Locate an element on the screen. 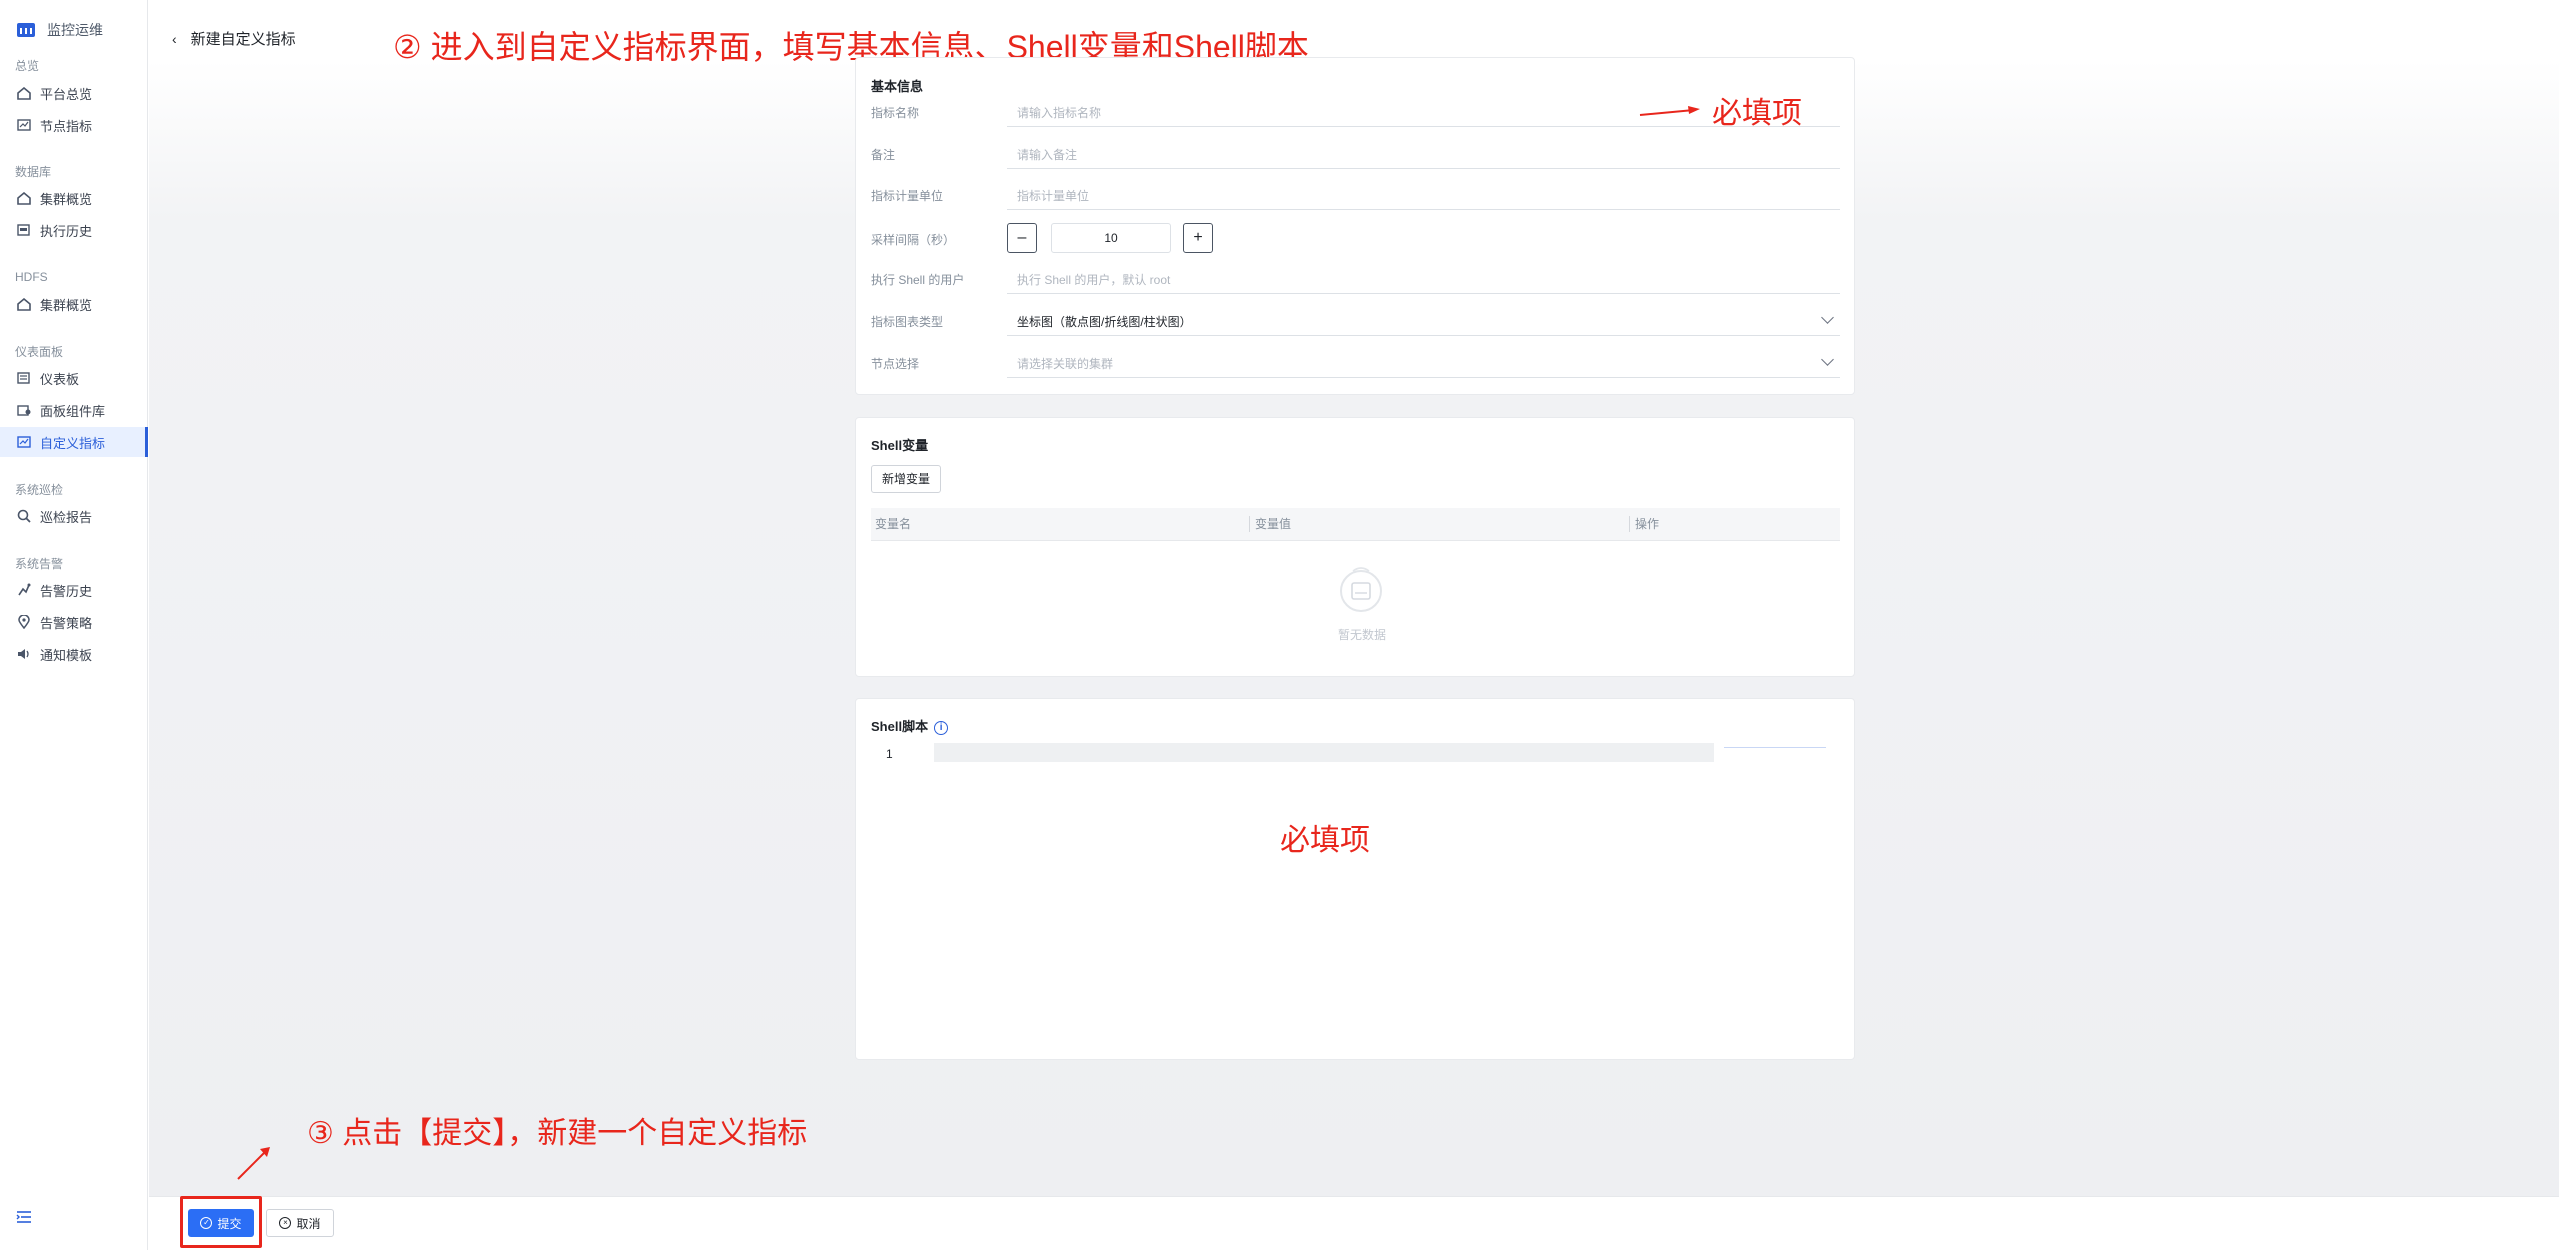 The height and width of the screenshot is (1250, 2559). history-icon is located at coordinates (23, 230).